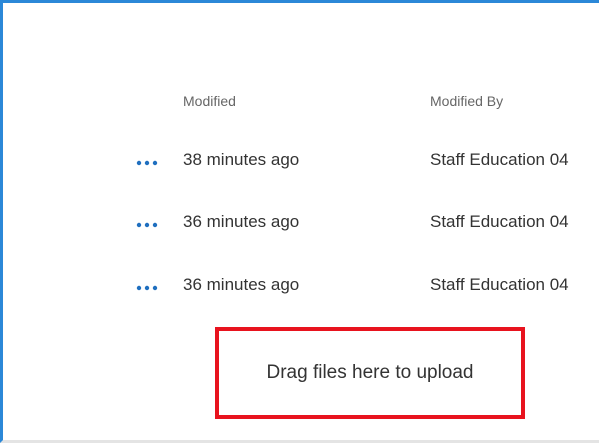 This screenshot has height=443, width=599. I want to click on table-row: 38 minutes ago Staff Education 04, so click(301, 162).